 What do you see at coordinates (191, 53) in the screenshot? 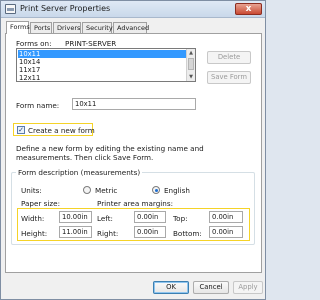
I see `scroll-up-icon: ▲` at bounding box center [191, 53].